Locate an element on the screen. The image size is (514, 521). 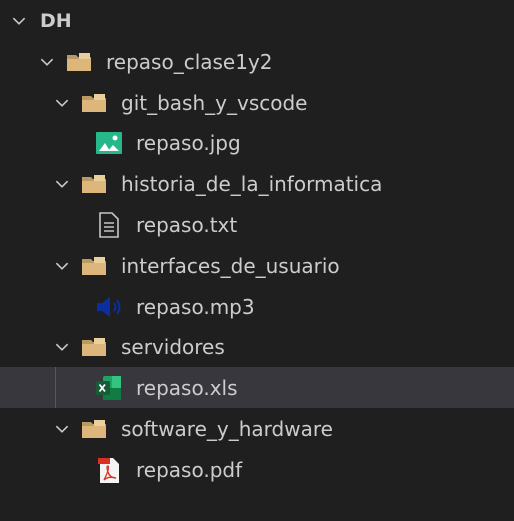
folder-historia-de-la-informatica: historia_de_la_informatica is located at coordinates (257, 183).